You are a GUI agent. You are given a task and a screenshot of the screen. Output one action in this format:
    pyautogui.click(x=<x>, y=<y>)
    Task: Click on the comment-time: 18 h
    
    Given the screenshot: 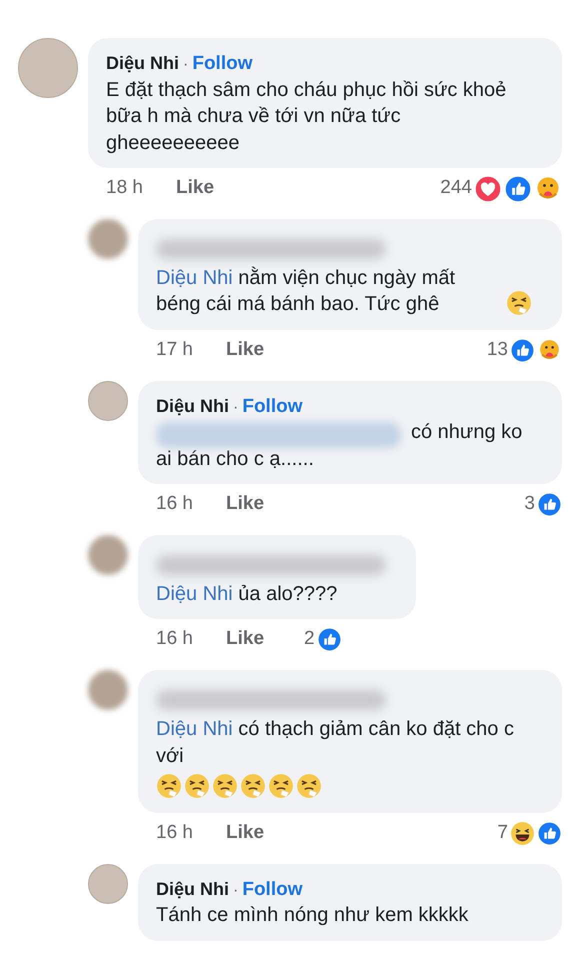 What is the action you would take?
    pyautogui.click(x=125, y=188)
    